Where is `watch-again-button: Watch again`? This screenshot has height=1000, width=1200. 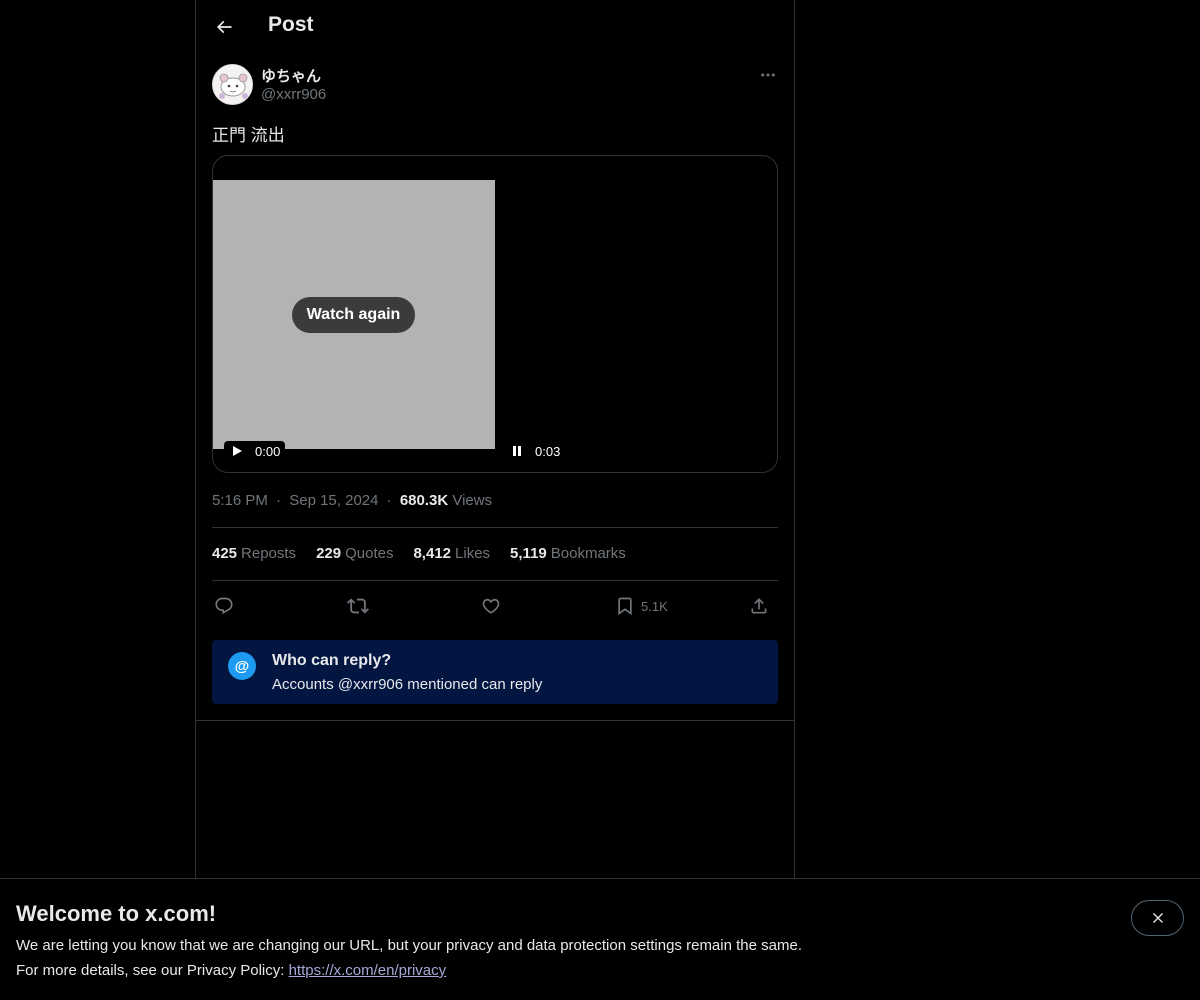
watch-again-button: Watch again is located at coordinates (353, 315).